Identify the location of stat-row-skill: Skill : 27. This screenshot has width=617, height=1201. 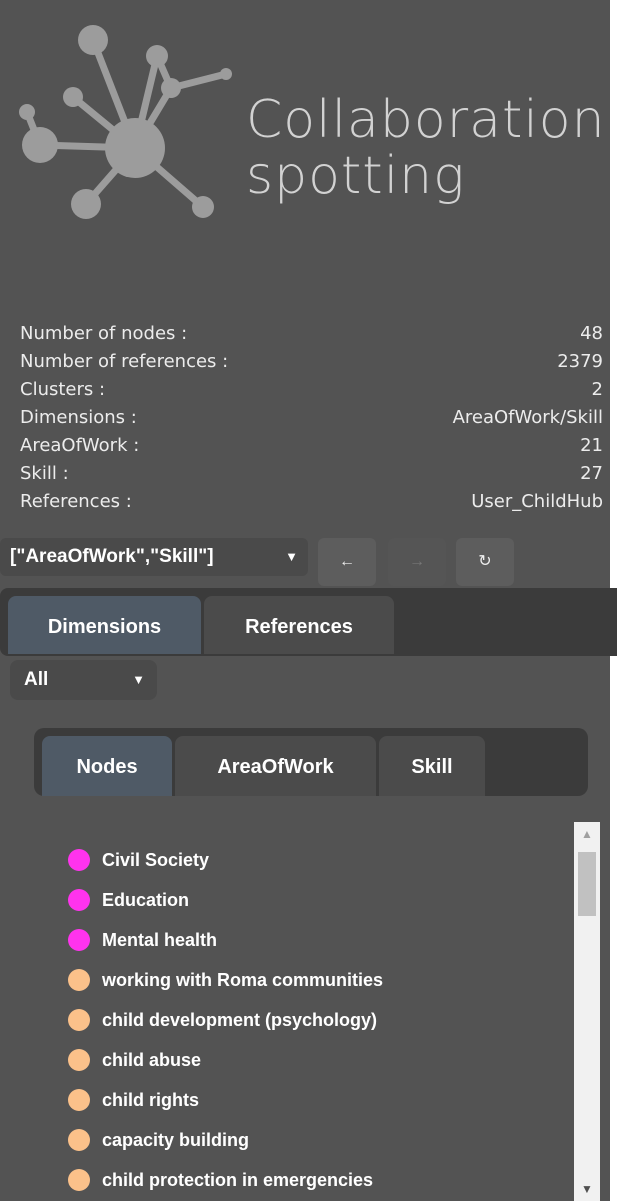
(311, 474).